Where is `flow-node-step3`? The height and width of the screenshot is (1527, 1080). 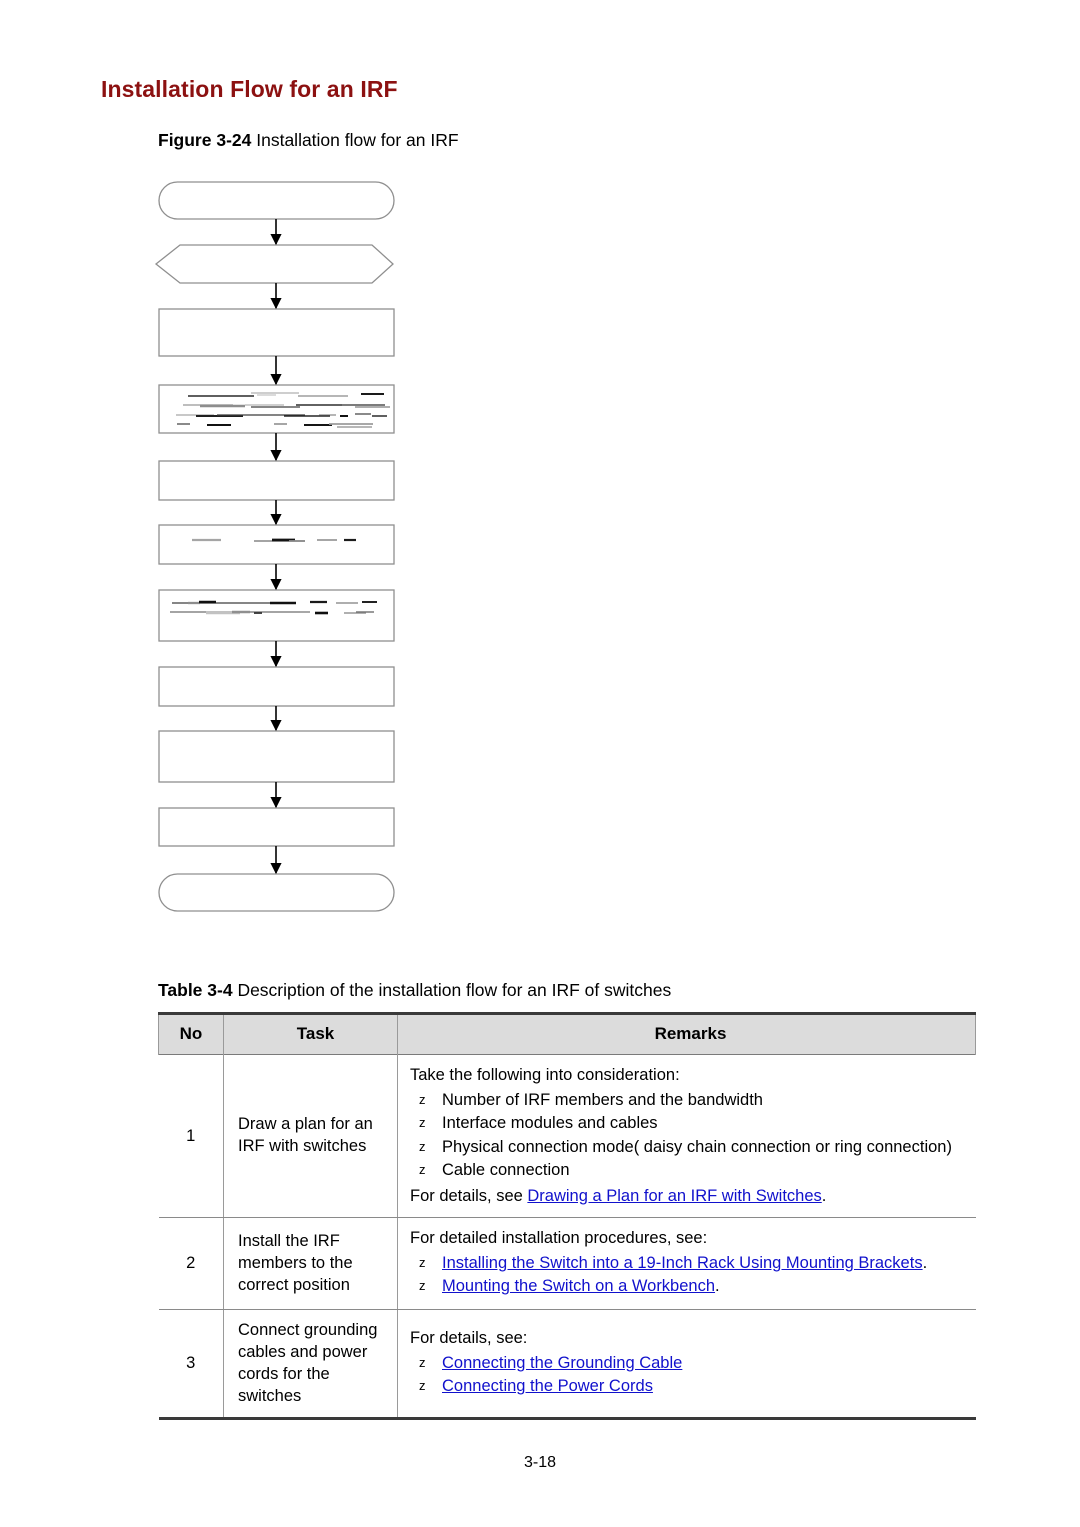
flow-node-step3 is located at coordinates (276, 480).